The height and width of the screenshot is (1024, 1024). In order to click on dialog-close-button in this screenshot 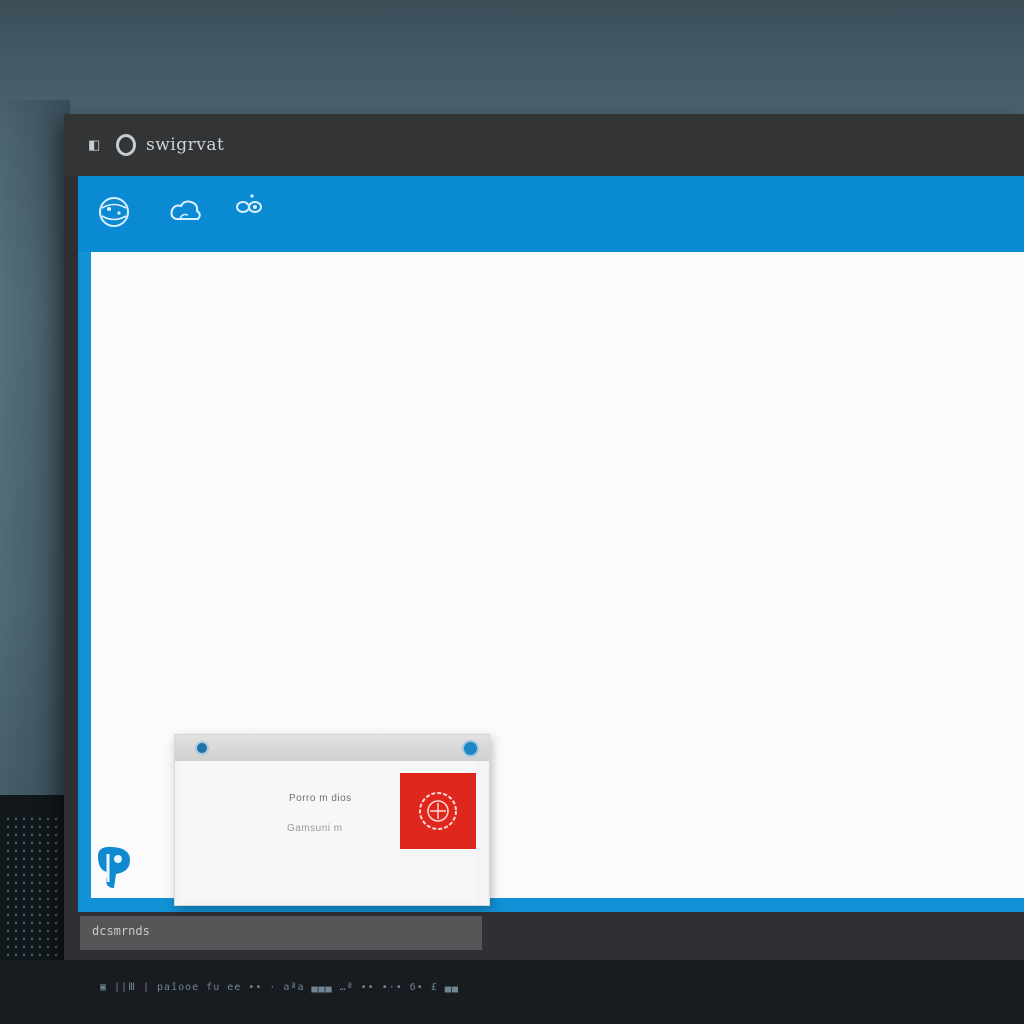, I will do `click(470, 748)`.